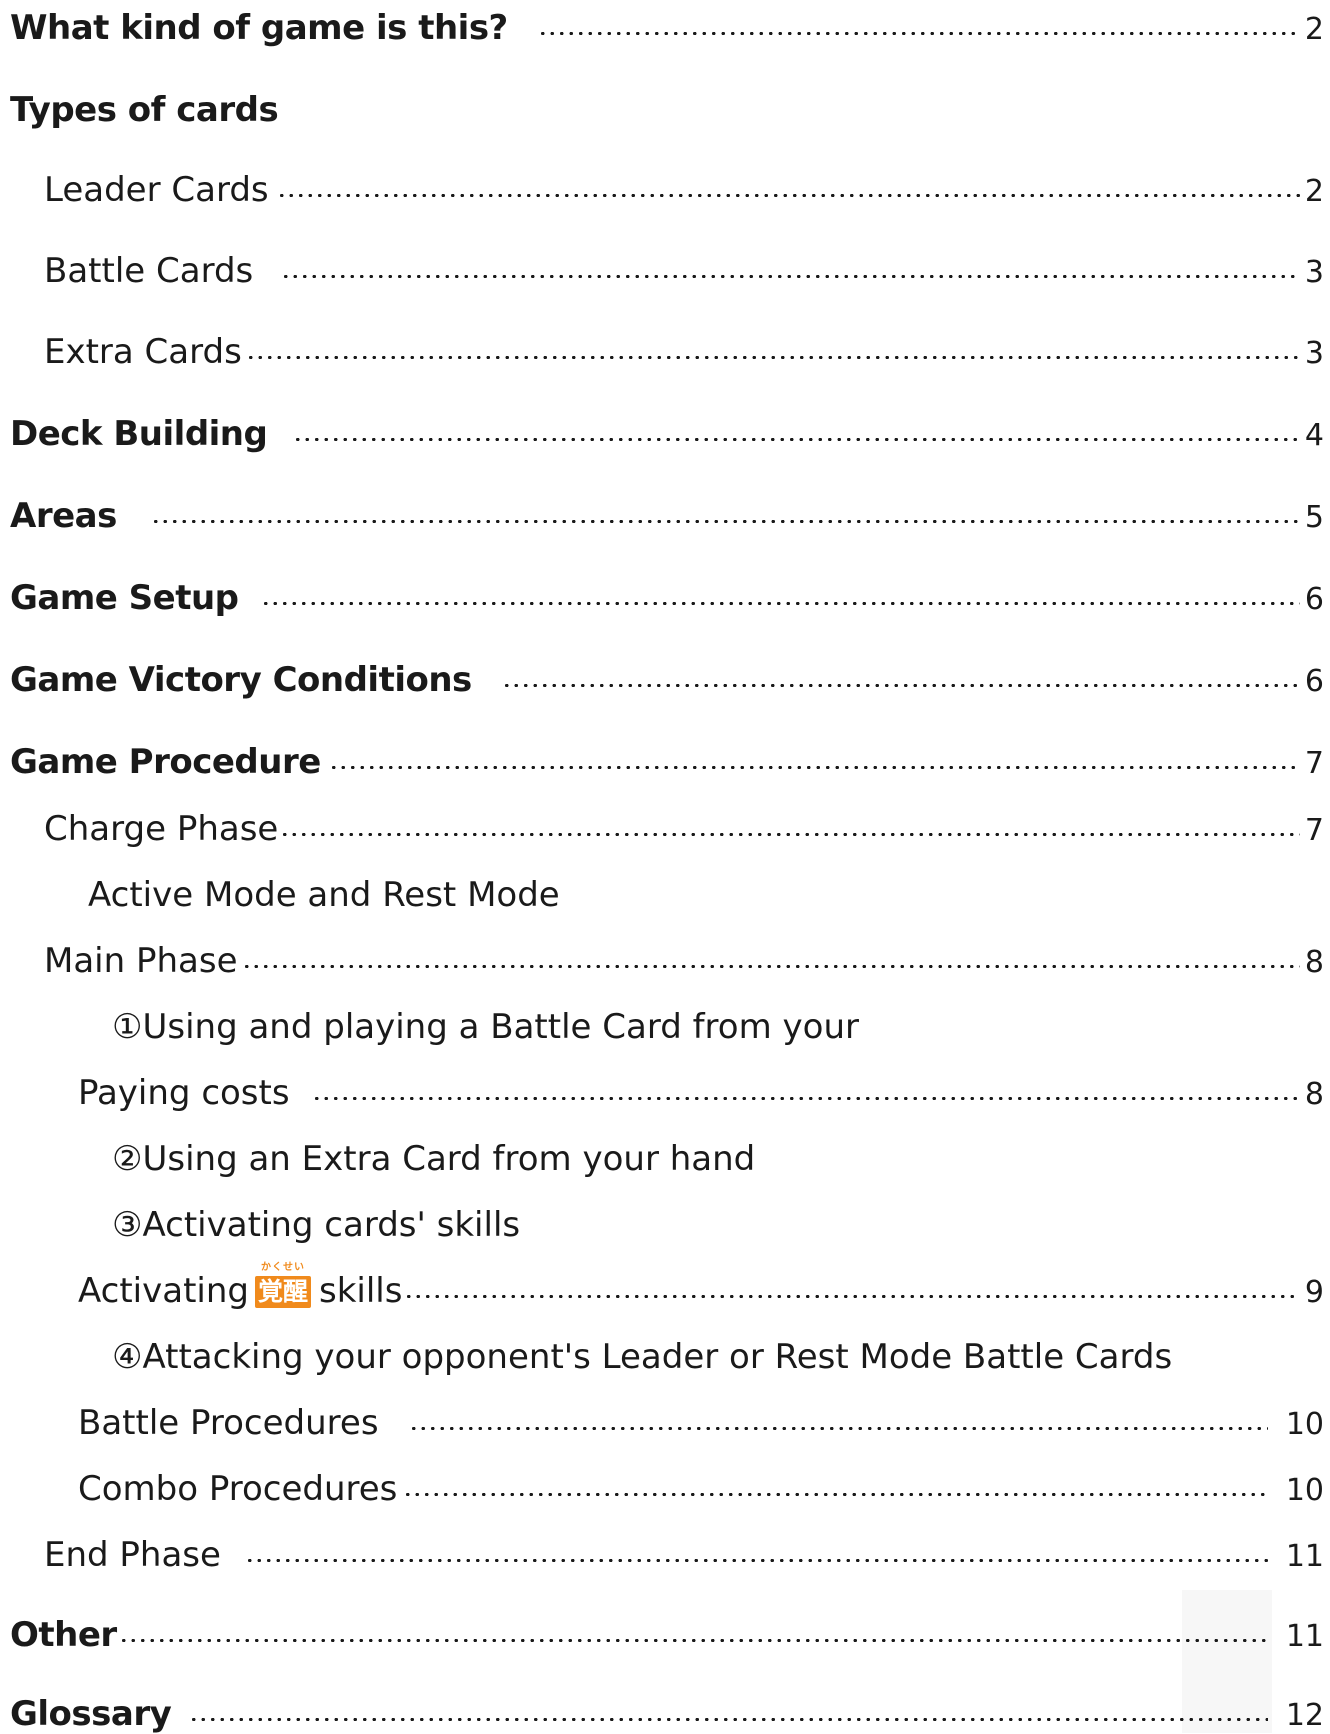 This screenshot has height=1734, width=1330. Describe the element at coordinates (165, 762) in the screenshot. I see `toc-entry-label: Game Procedure` at that location.